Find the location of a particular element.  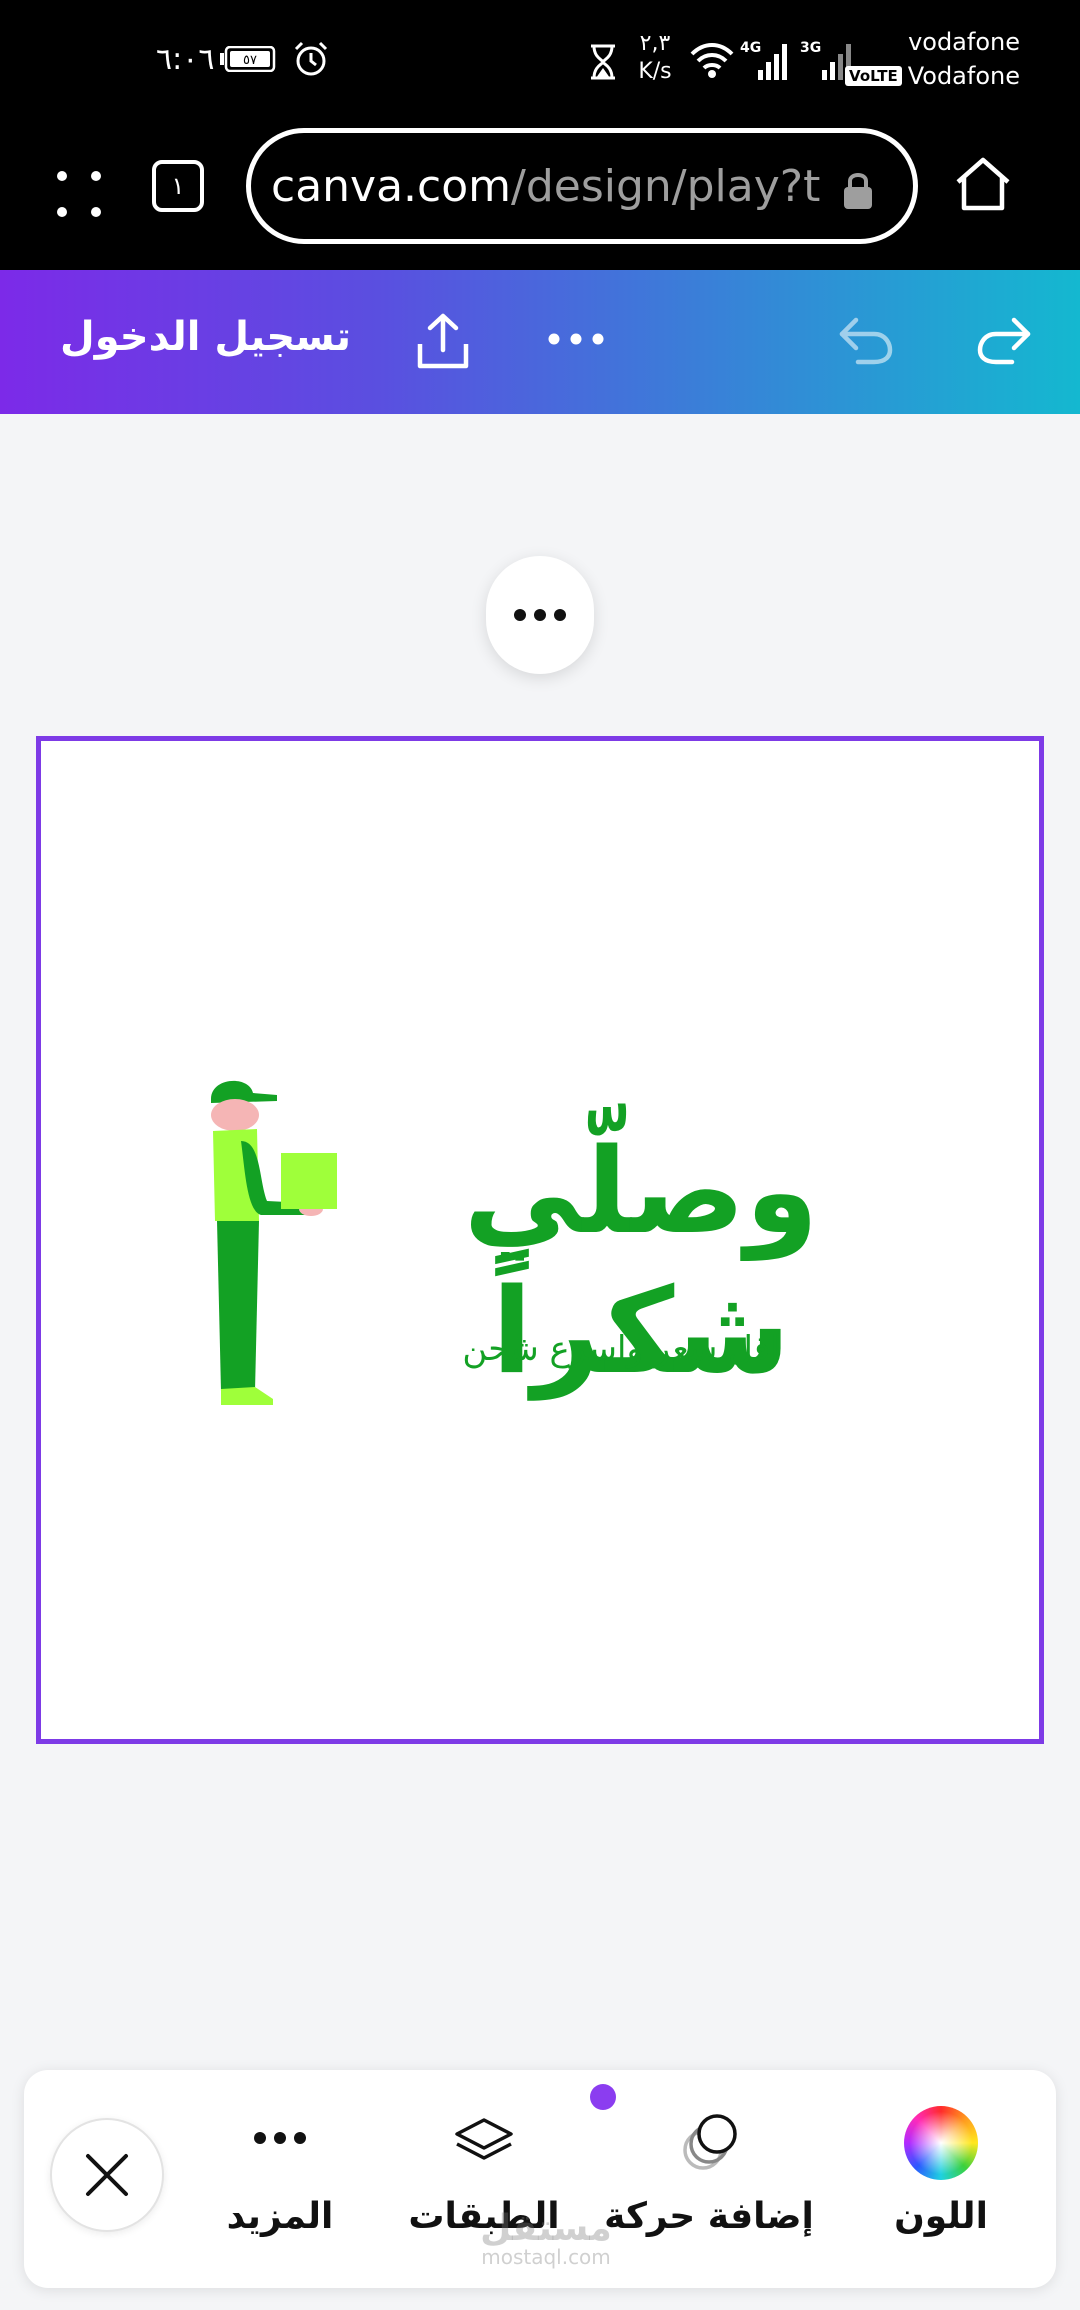

share-icon is located at coordinates (443, 341).